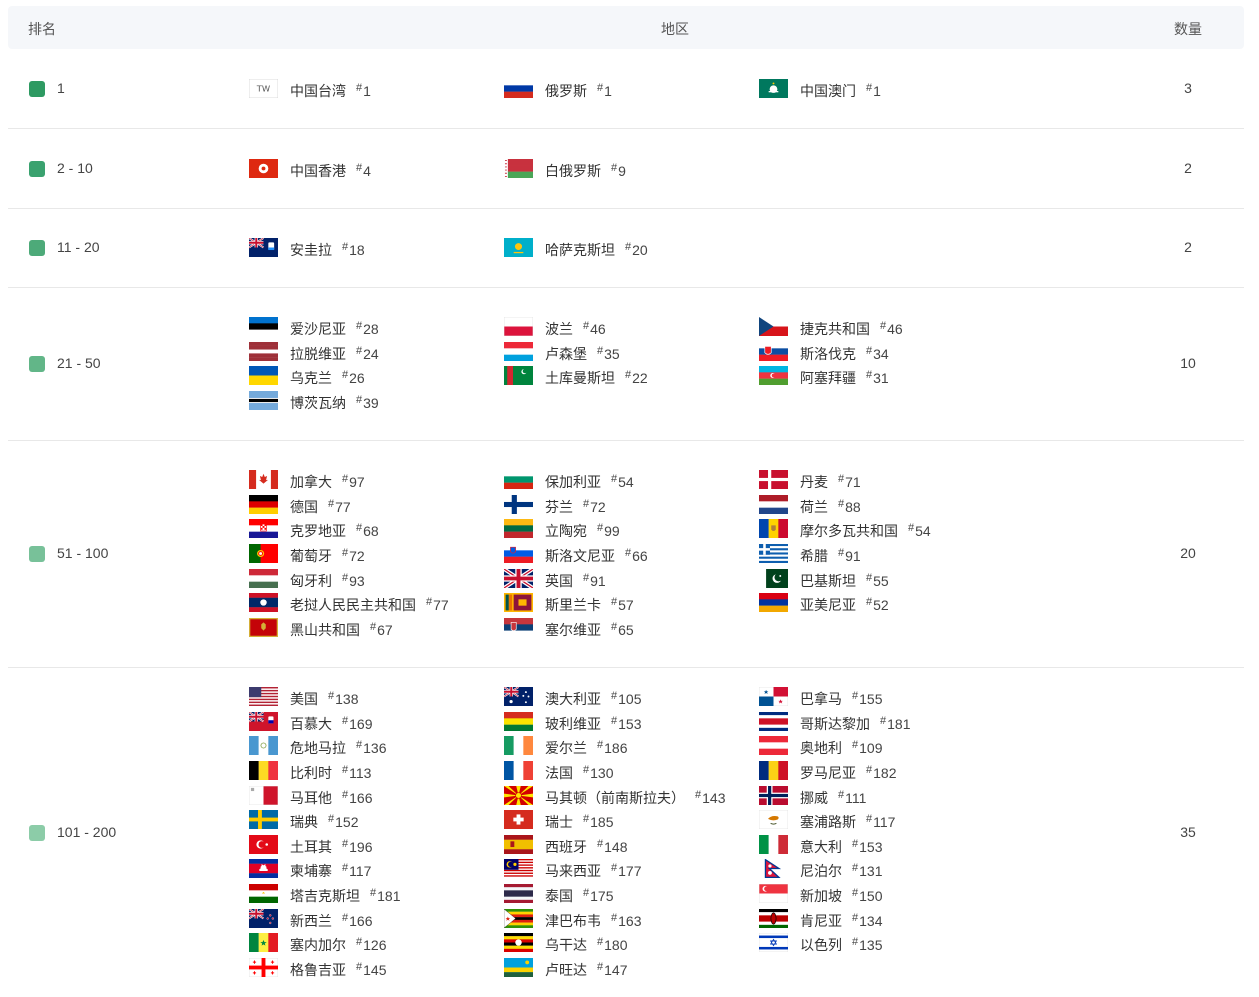 The height and width of the screenshot is (997, 1259). What do you see at coordinates (375, 969) in the screenshot?
I see `region-rank-value: 145` at bounding box center [375, 969].